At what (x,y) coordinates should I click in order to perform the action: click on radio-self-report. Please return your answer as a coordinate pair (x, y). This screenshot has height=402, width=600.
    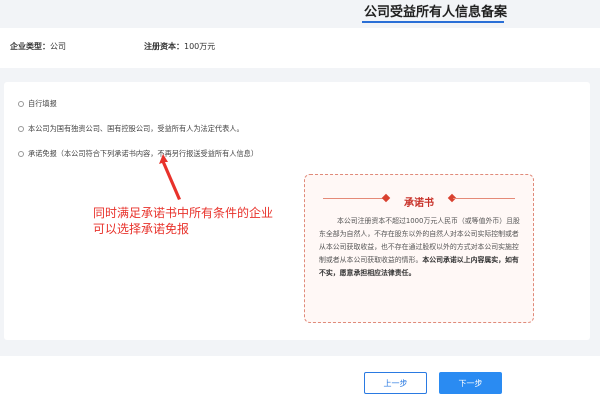
    Looking at the image, I should click on (21, 104).